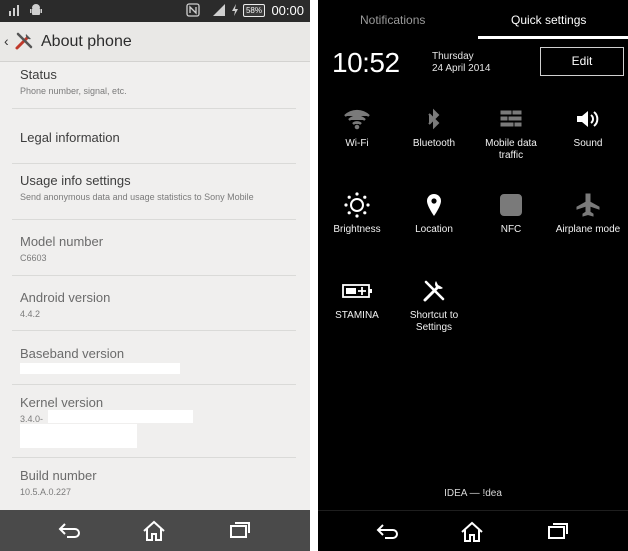 The height and width of the screenshot is (551, 628). I want to click on list-item-legal: Legal information, so click(158, 137).